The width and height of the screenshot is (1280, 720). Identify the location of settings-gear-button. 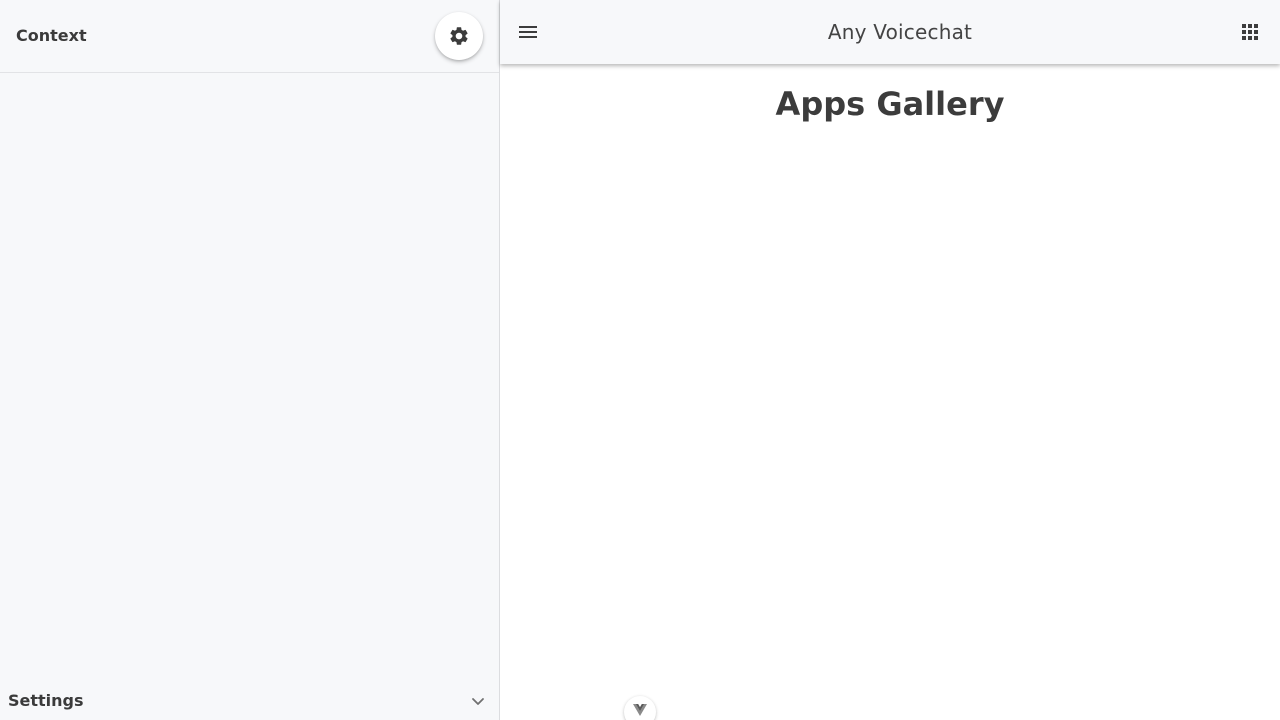
(459, 36).